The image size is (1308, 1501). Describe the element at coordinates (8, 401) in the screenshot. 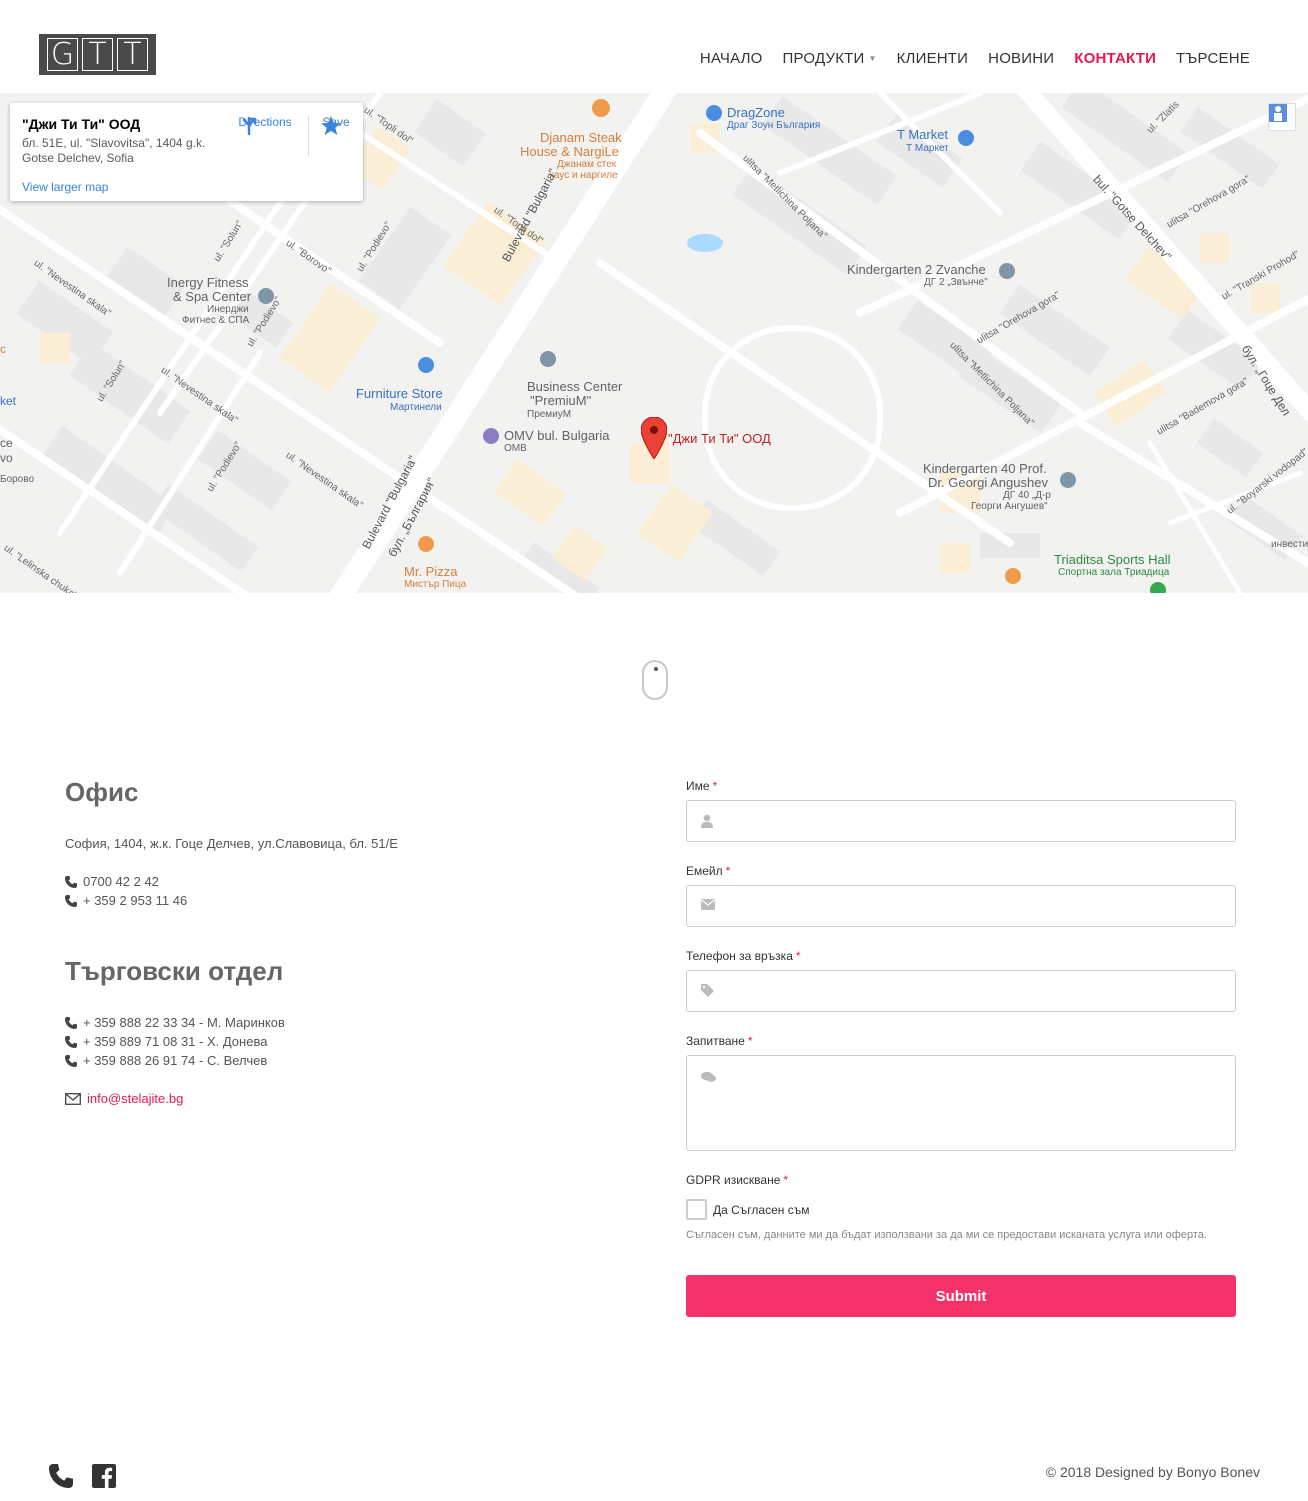

I see `place-label: ket` at that location.